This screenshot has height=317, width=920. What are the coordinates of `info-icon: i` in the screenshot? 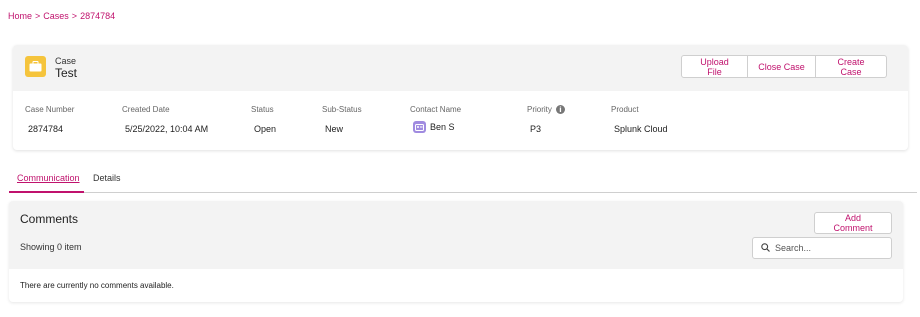 It's located at (560, 109).